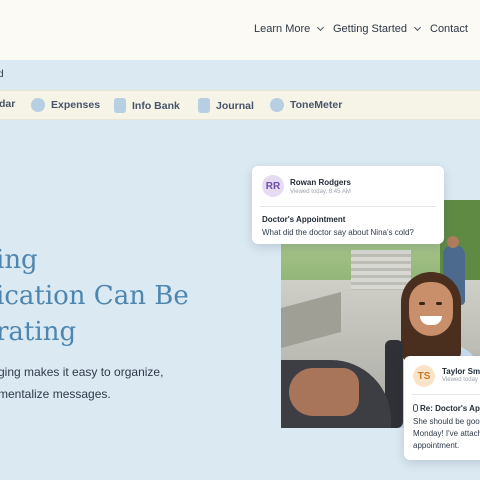 This screenshot has height=480, width=480. Describe the element at coordinates (240, 30) in the screenshot. I see `top-navigation: Learn More Getting Started Contact` at that location.